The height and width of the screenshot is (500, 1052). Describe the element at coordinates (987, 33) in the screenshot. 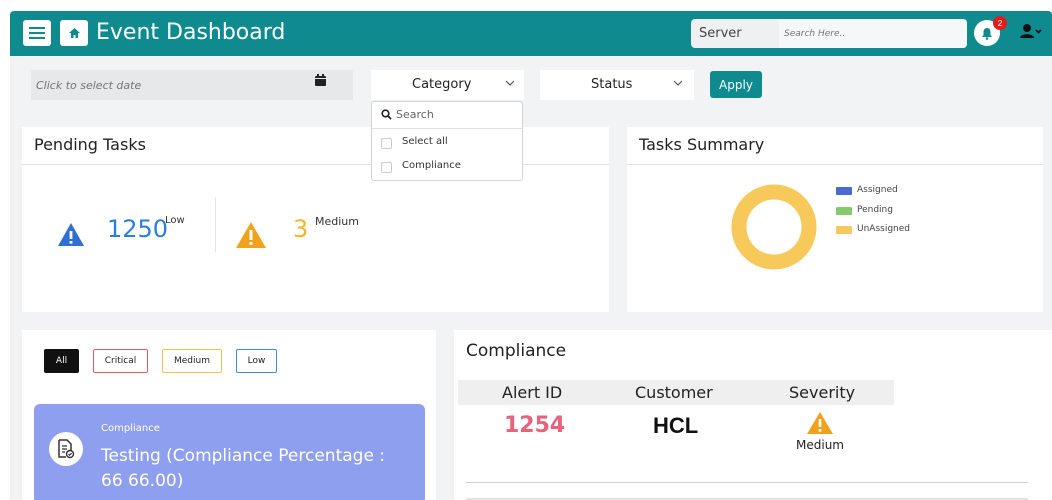

I see `bell-icon` at that location.